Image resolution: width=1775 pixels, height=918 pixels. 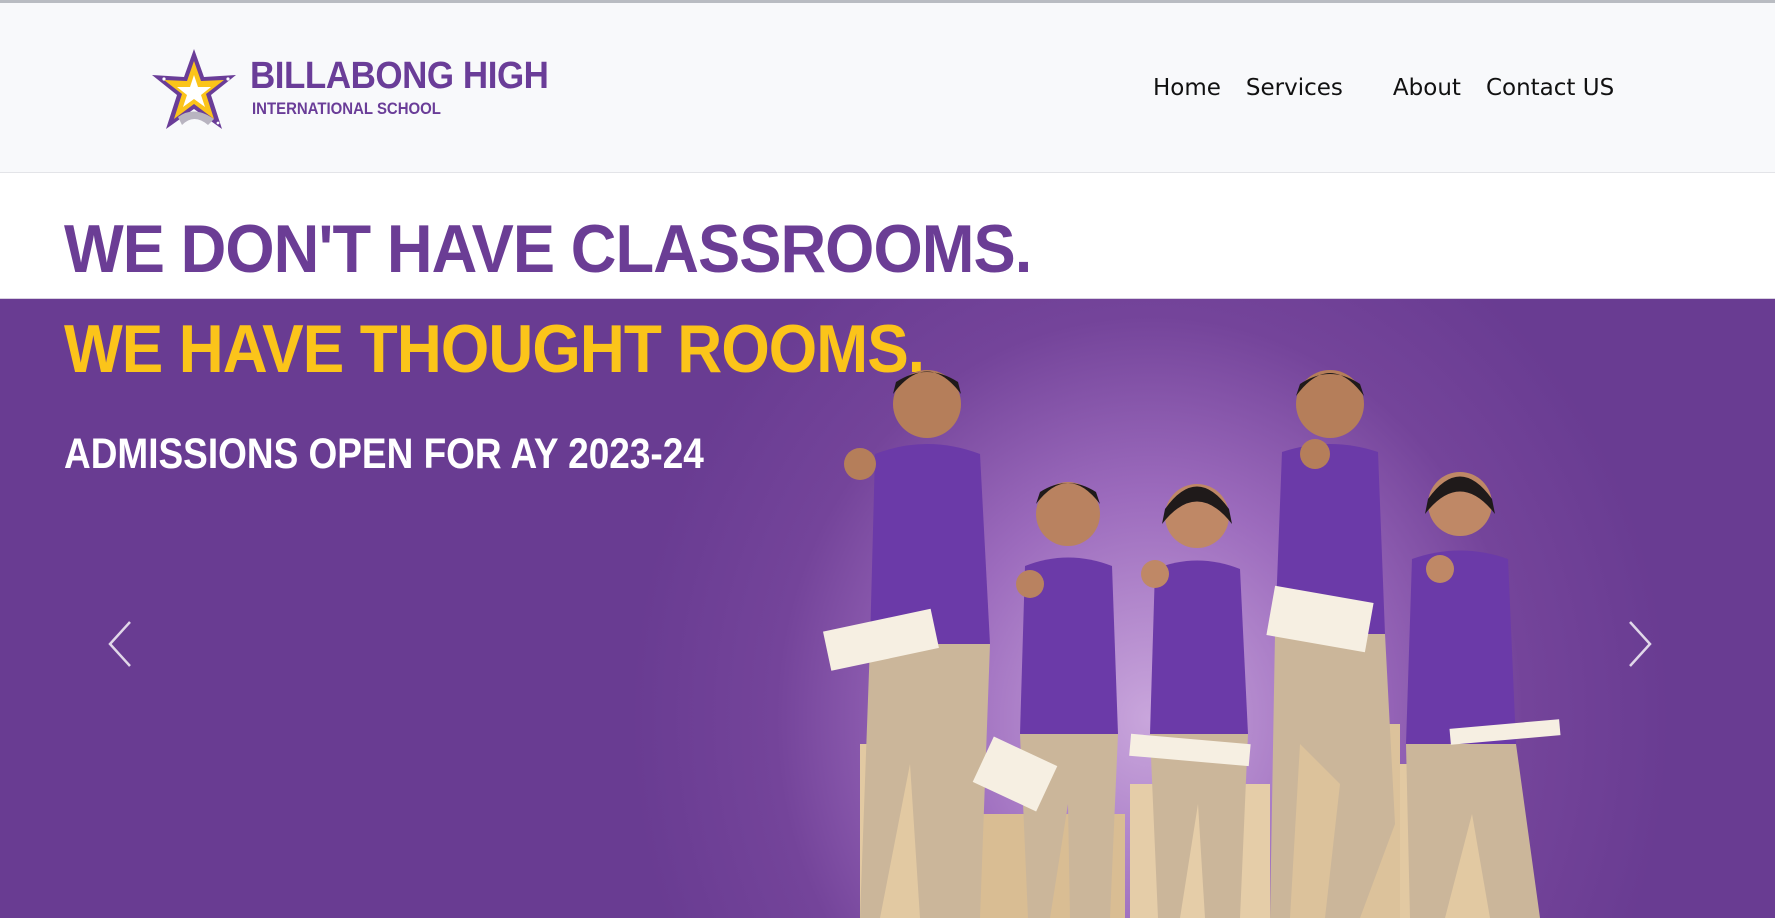 What do you see at coordinates (399, 76) in the screenshot?
I see `logo-title: BILLABONG HIGH` at bounding box center [399, 76].